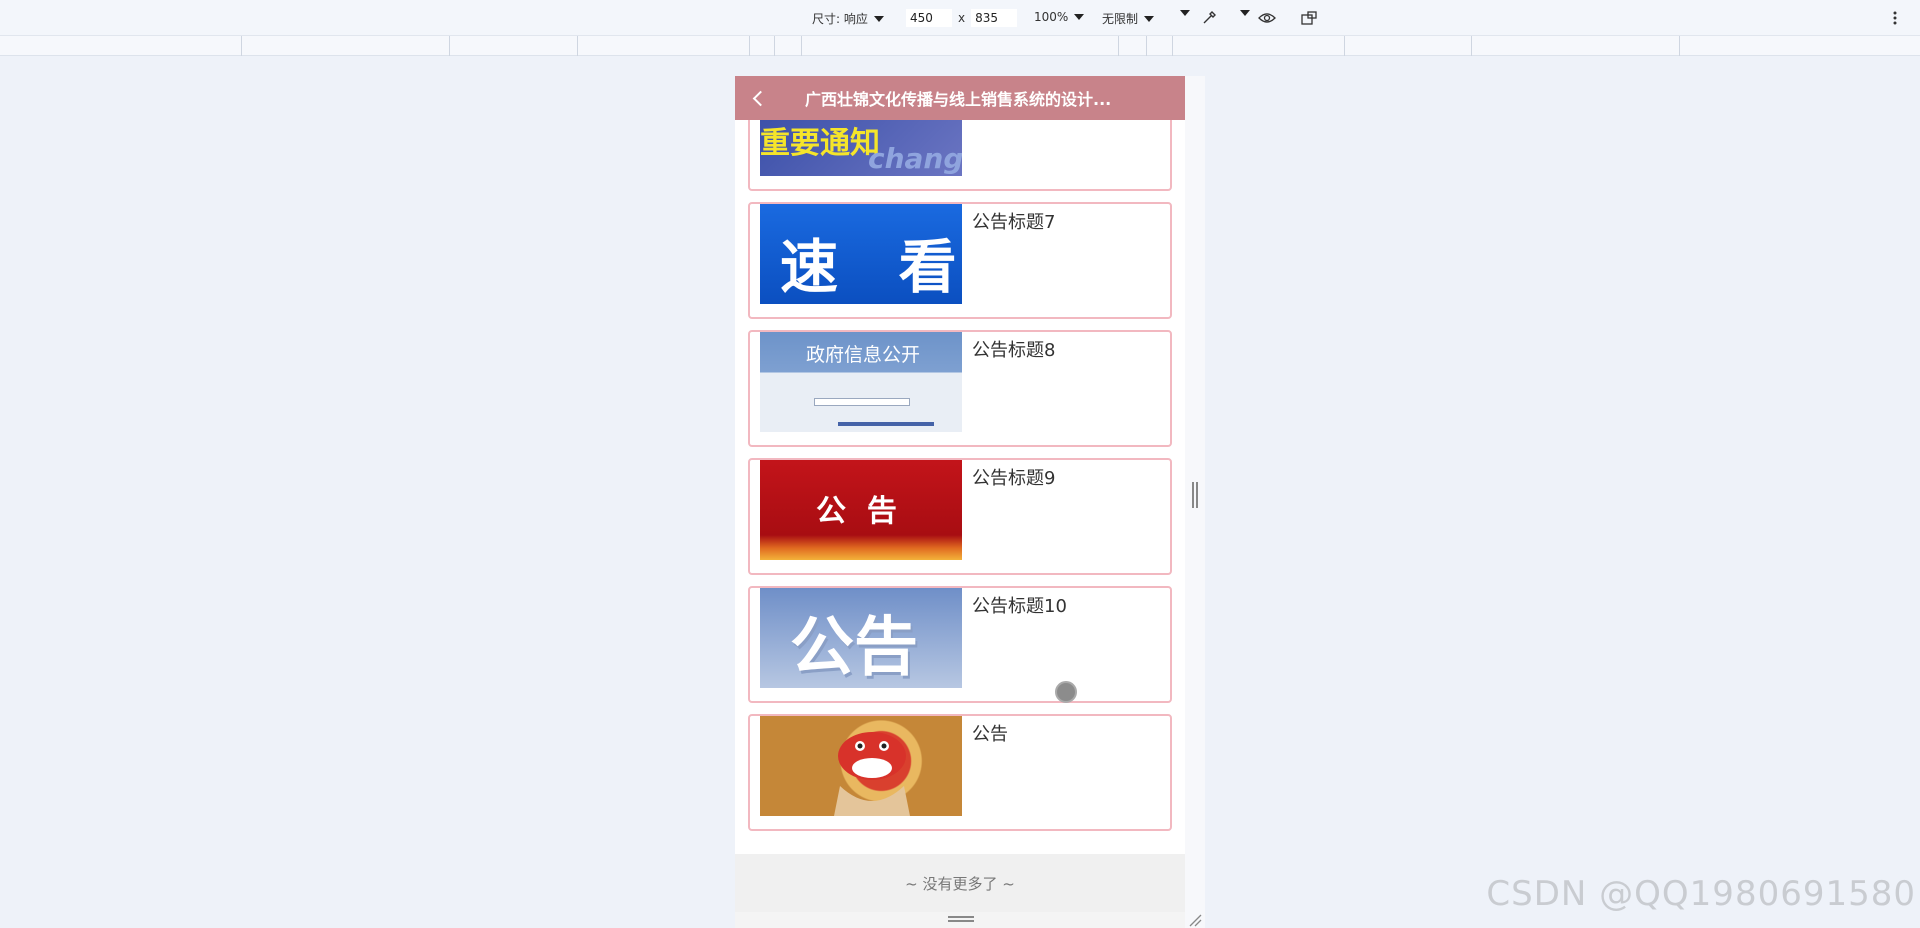 The image size is (1920, 928). Describe the element at coordinates (1309, 18) in the screenshot. I see `rotate-icon` at that location.